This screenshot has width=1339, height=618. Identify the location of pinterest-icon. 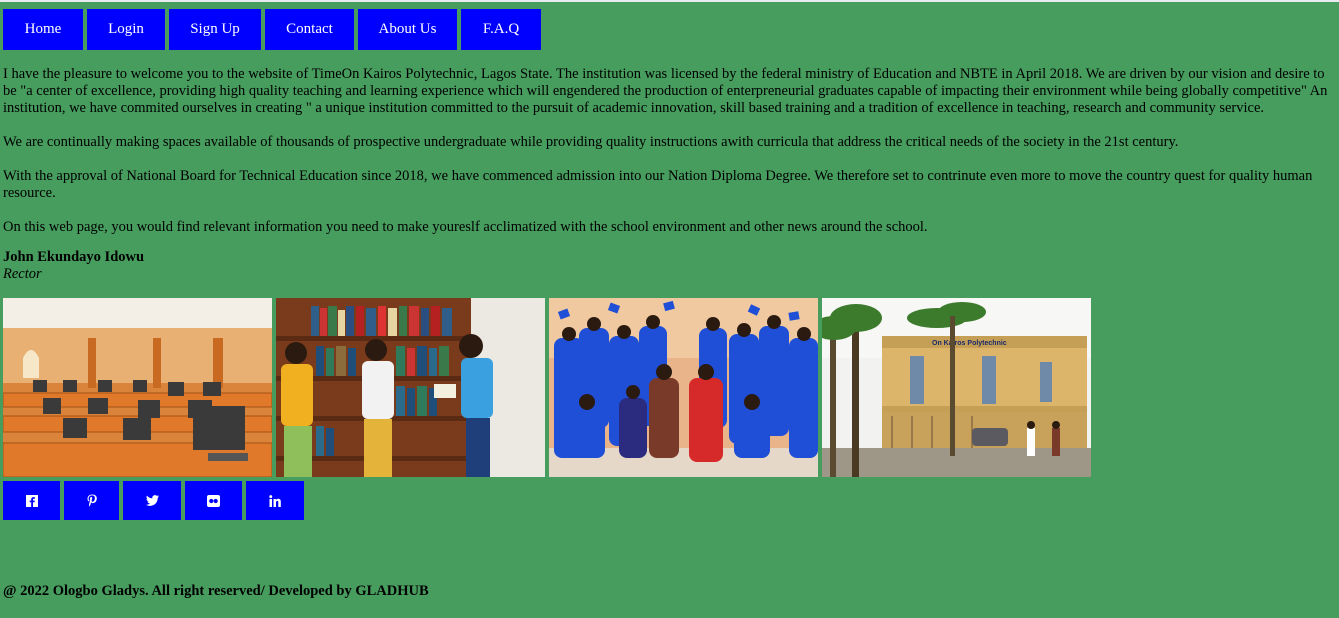
(92, 500).